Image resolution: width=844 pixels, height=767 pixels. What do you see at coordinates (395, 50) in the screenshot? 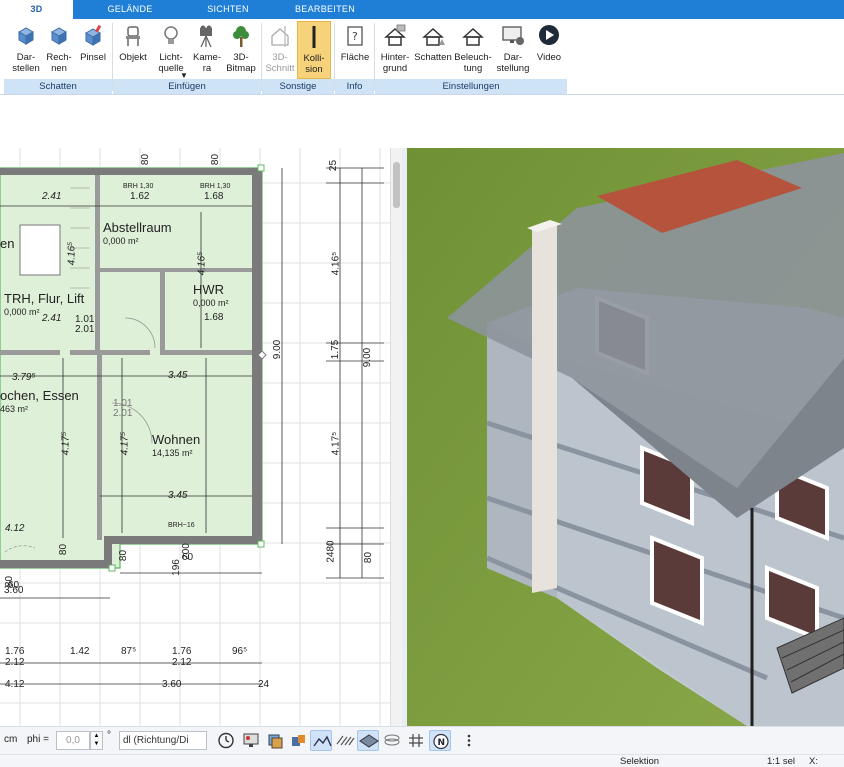
I see `hintergrund-button: Hinter- grund` at bounding box center [395, 50].